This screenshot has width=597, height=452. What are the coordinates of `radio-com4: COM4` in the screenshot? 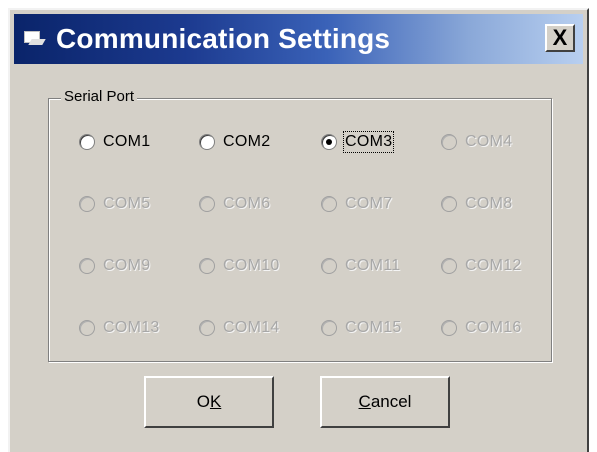 It's located at (476, 142).